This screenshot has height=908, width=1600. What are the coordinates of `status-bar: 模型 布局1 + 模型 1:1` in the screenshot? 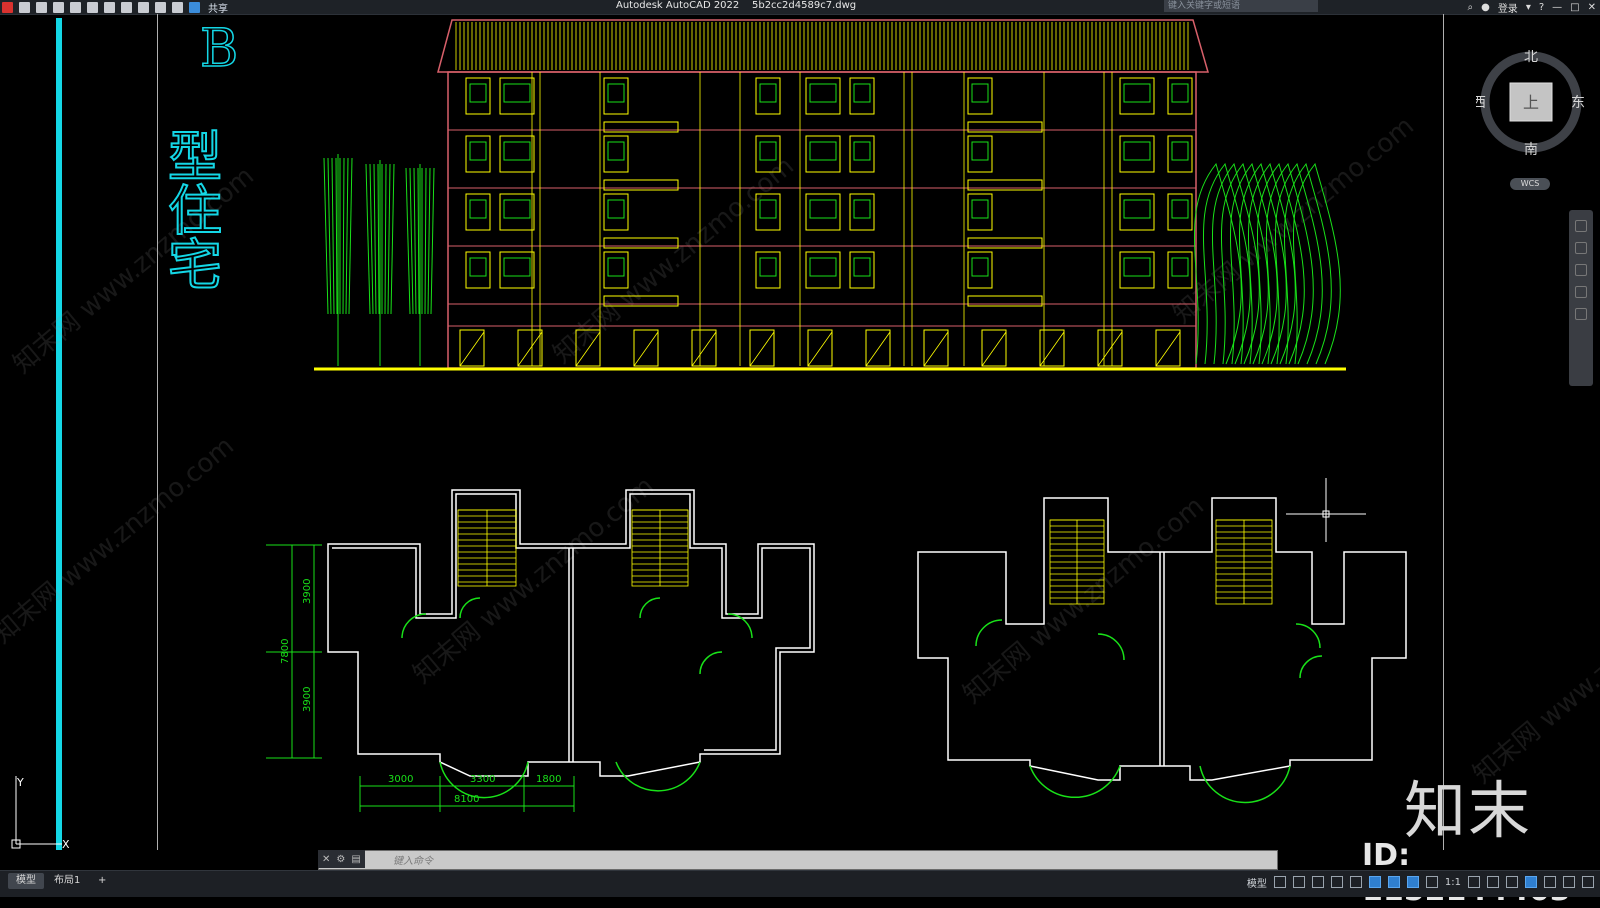 It's located at (800, 883).